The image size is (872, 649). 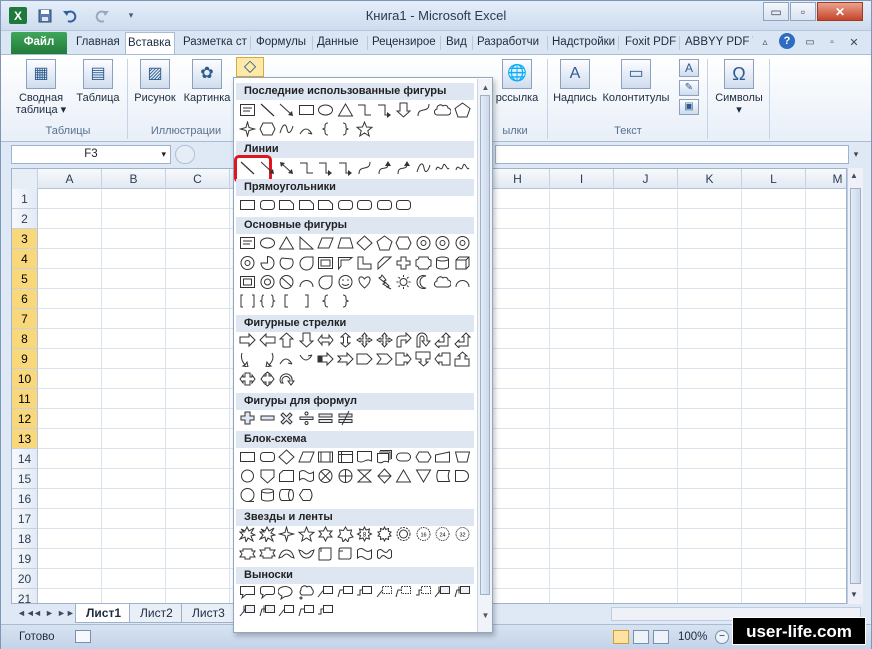 What do you see at coordinates (462, 359) in the screenshot?
I see `shape-callu-icon` at bounding box center [462, 359].